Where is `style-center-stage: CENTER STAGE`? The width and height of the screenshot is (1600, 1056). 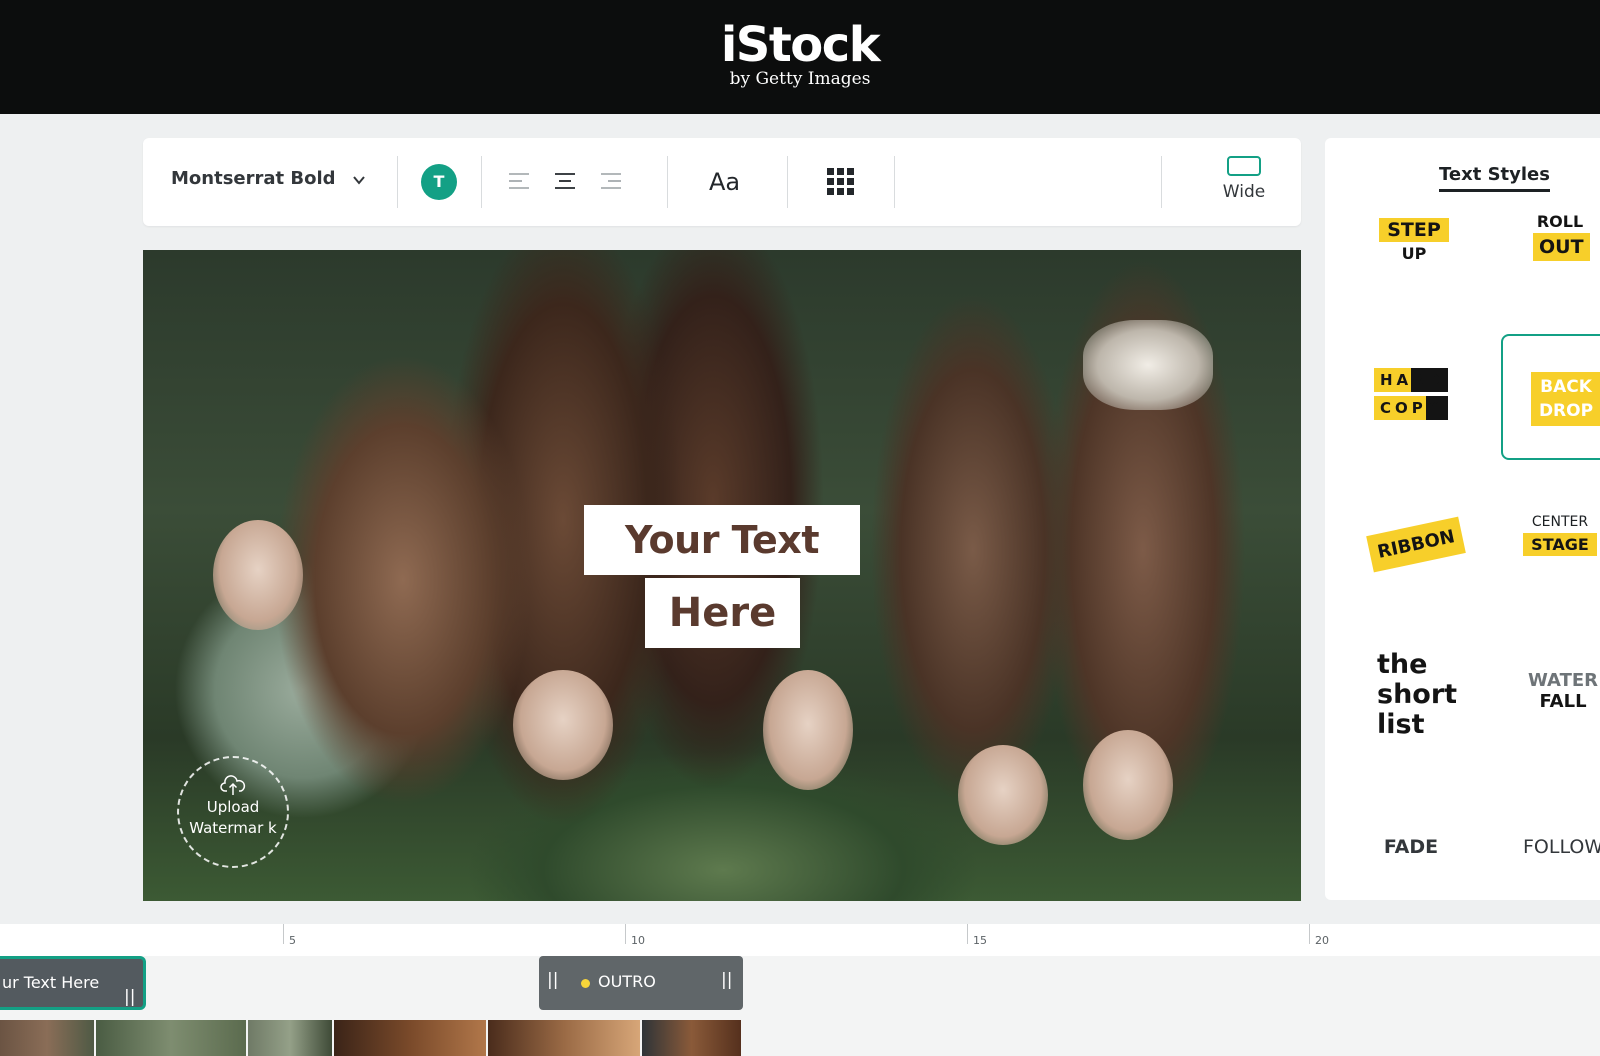 style-center-stage: CENTER STAGE is located at coordinates (1550, 570).